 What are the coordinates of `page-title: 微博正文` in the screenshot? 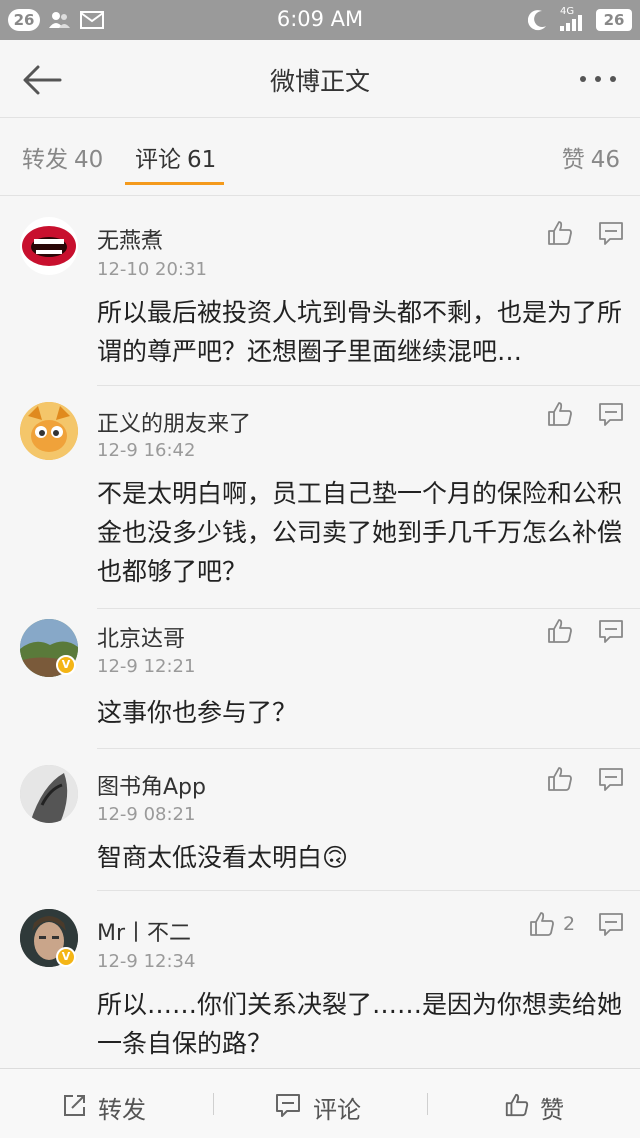 It's located at (319, 81).